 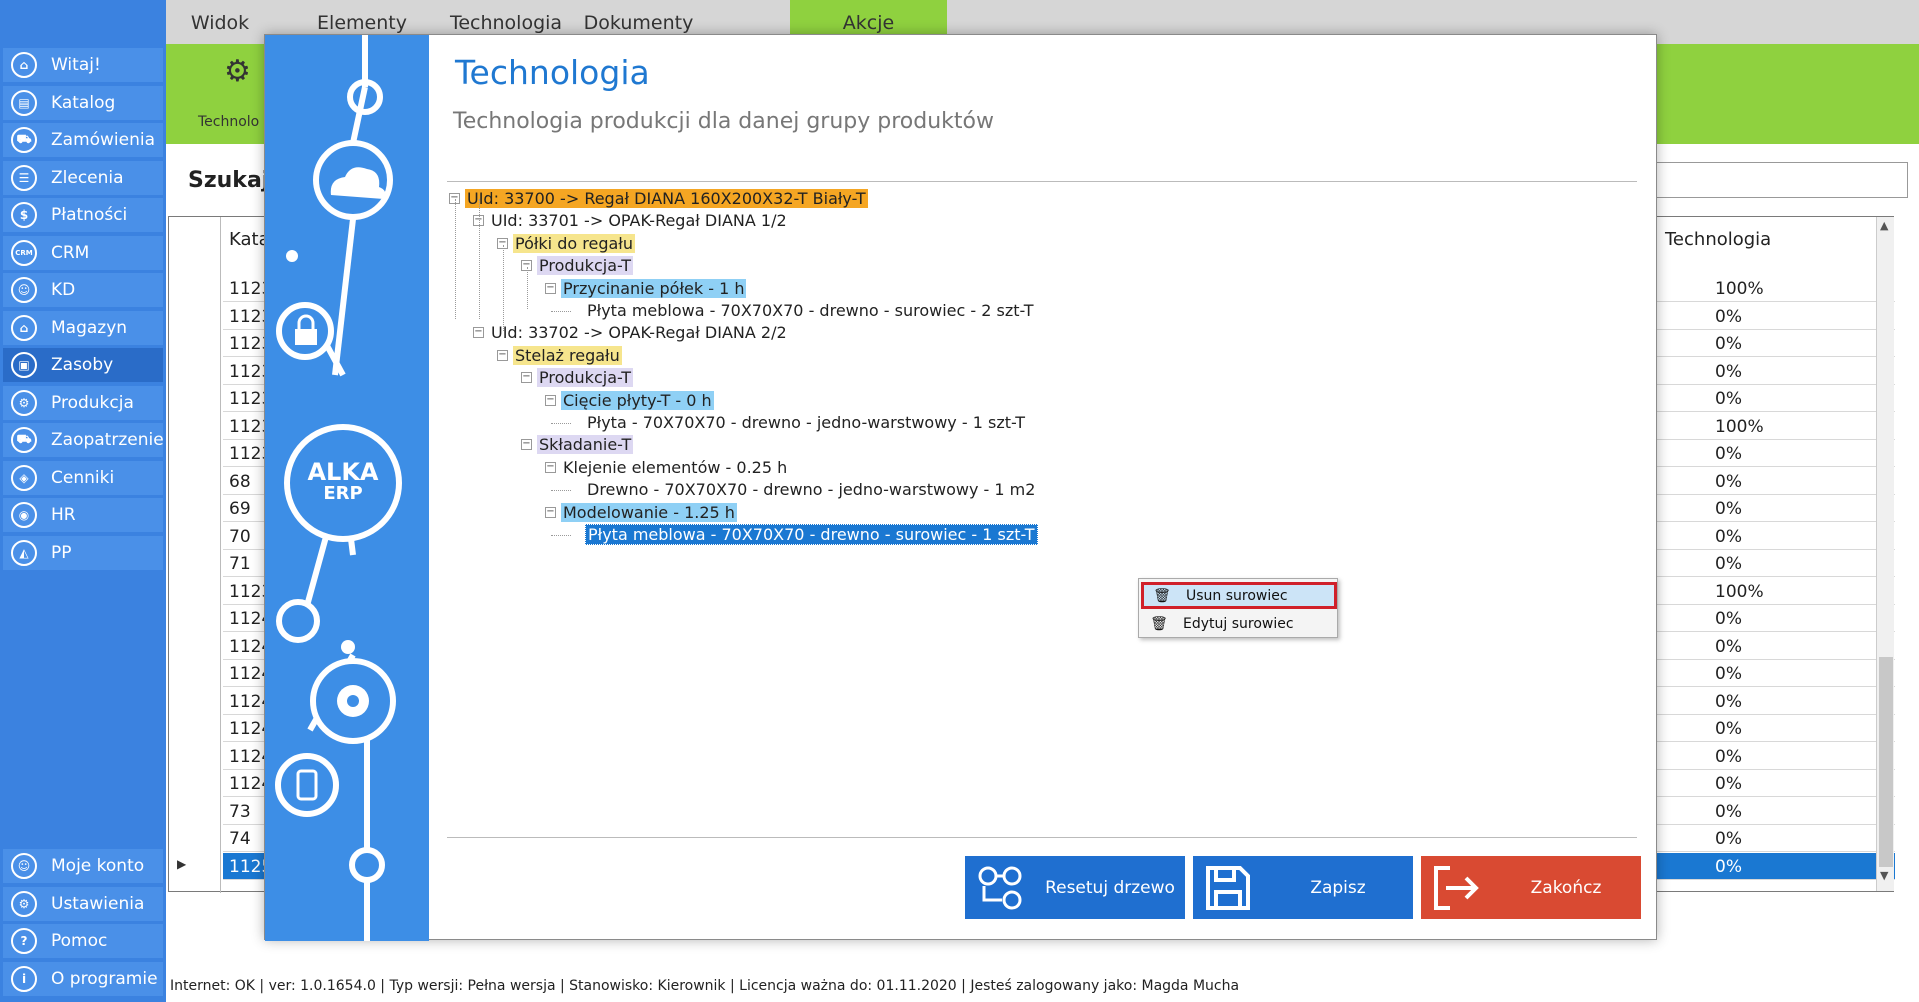 What do you see at coordinates (1884, 225) in the screenshot?
I see `scroll-up-icon: ▲` at bounding box center [1884, 225].